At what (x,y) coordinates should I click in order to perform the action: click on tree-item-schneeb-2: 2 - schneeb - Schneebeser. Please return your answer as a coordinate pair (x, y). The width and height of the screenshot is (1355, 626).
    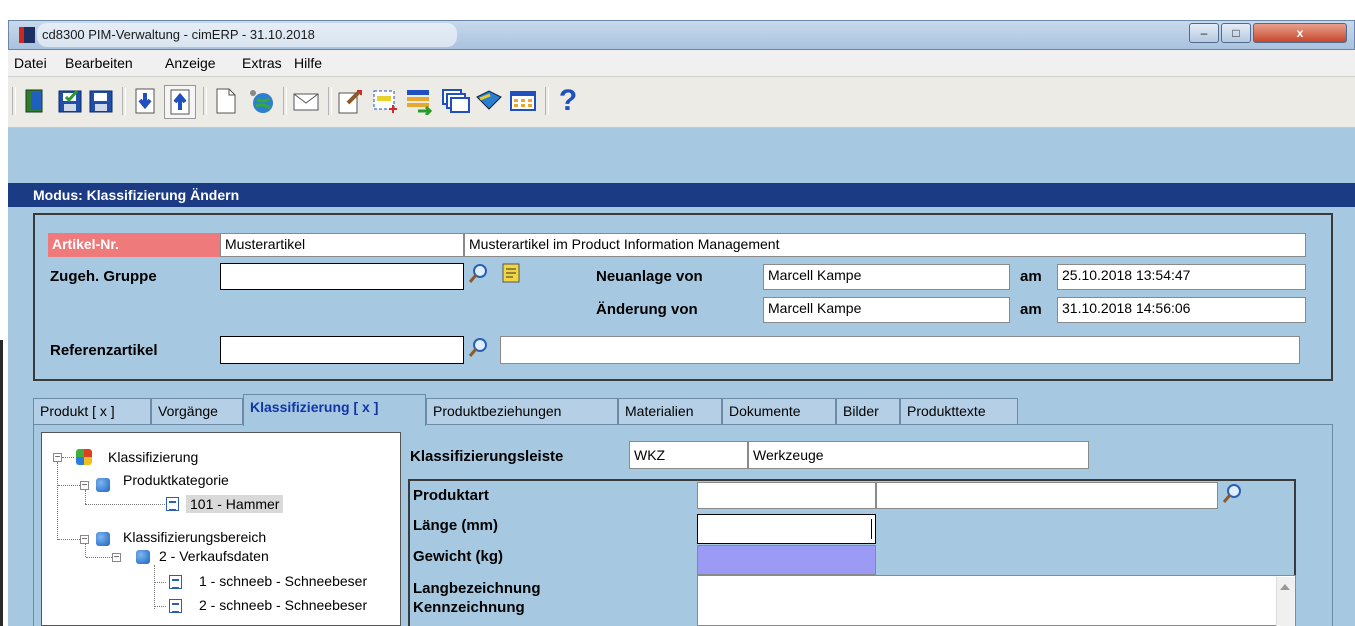
    Looking at the image, I should click on (283, 605).